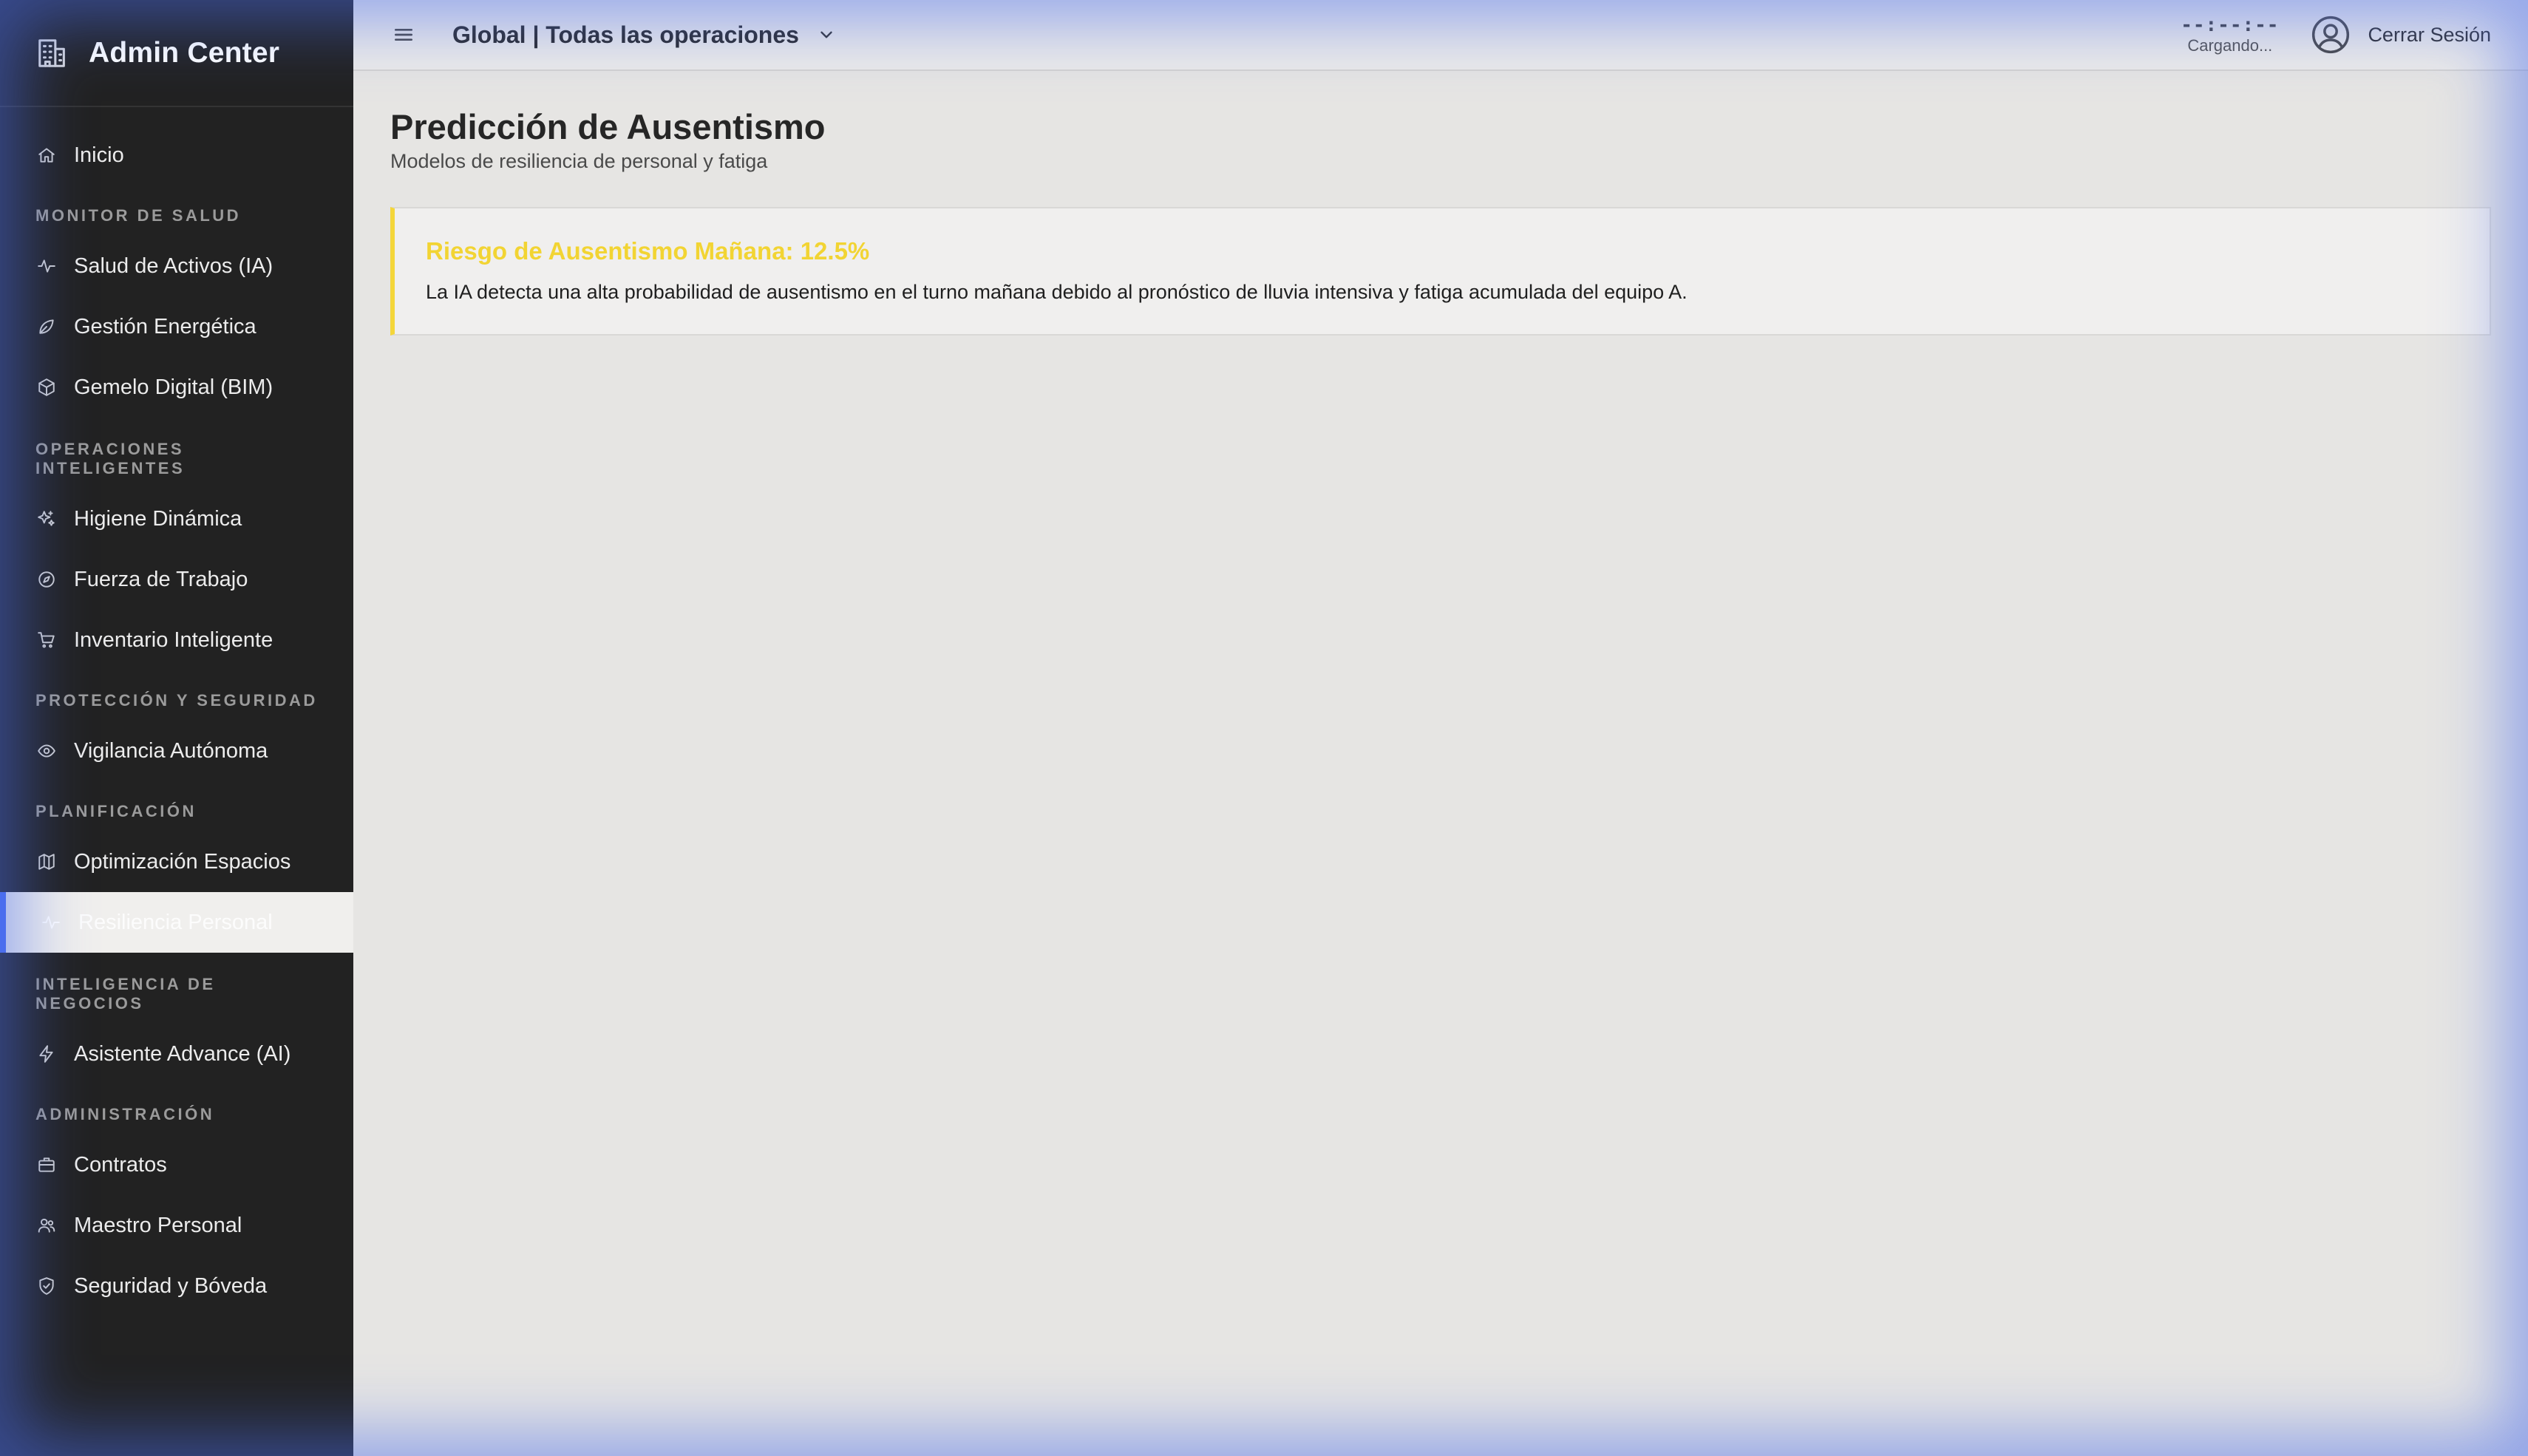 The width and height of the screenshot is (2528, 1456). What do you see at coordinates (171, 750) in the screenshot?
I see `sidebar-item-label: Vigilancia Autónoma` at bounding box center [171, 750].